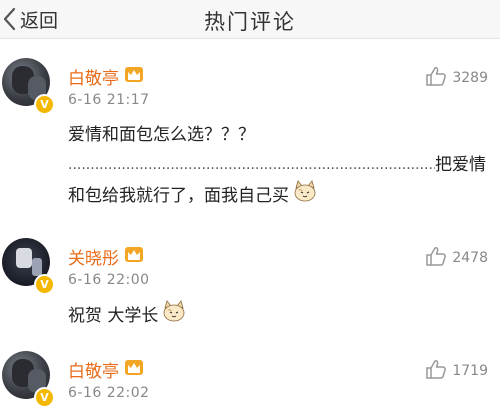  I want to click on page-title: 热门评论, so click(250, 22).